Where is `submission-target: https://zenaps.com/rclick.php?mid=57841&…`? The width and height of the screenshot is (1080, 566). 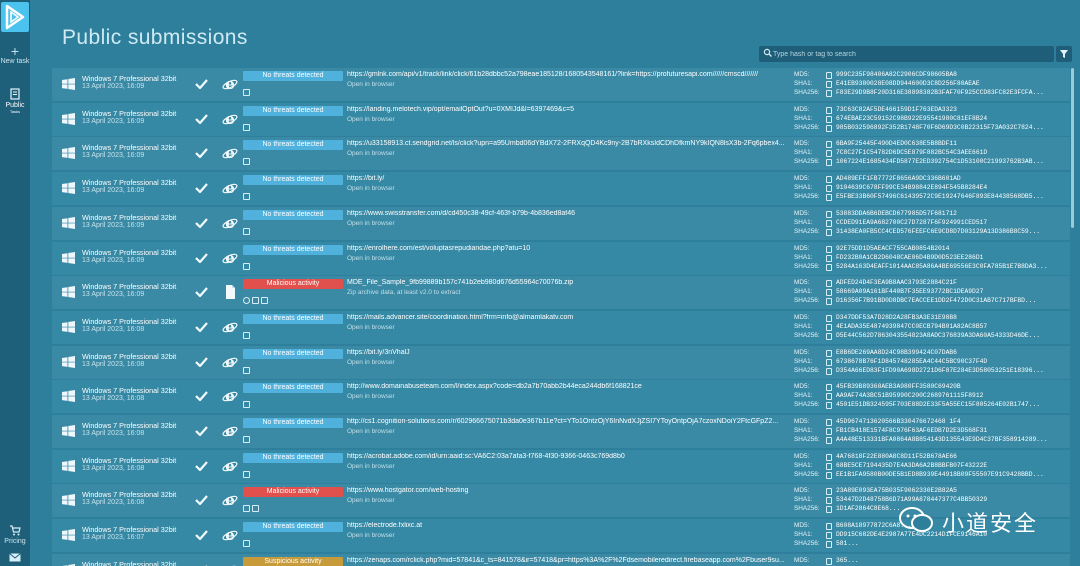 submission-target: https://zenaps.com/rclick.php?mid=57841&… is located at coordinates (567, 560).